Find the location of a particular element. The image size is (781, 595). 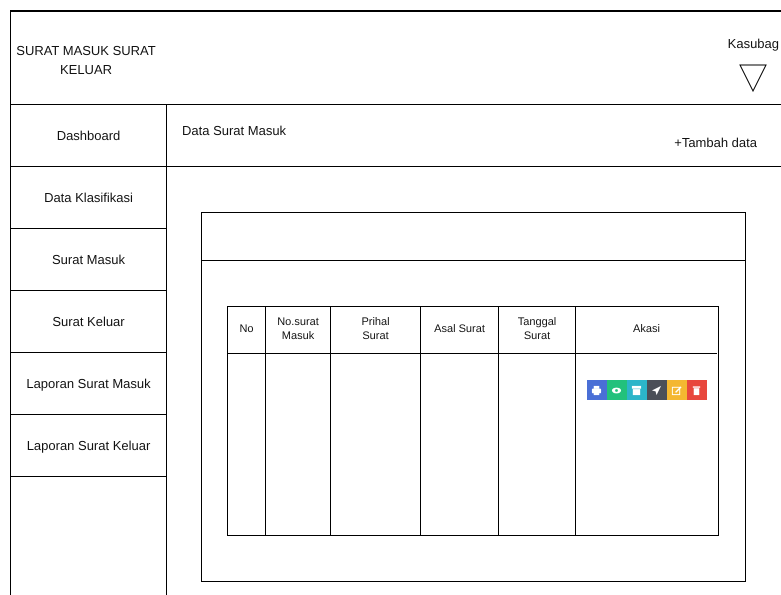

column-header: Akasi is located at coordinates (646, 330).